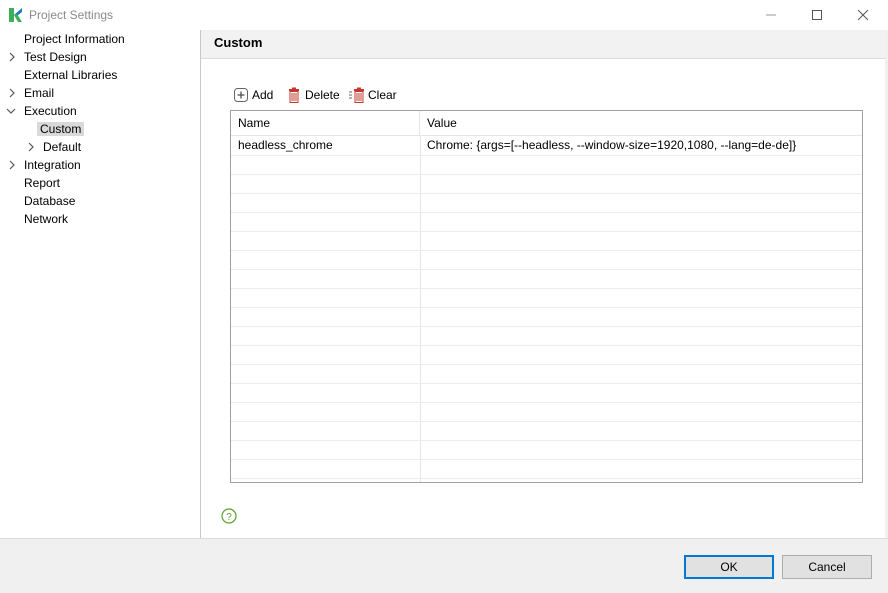 Image resolution: width=888 pixels, height=593 pixels. I want to click on column-header-value: Value, so click(638, 123).